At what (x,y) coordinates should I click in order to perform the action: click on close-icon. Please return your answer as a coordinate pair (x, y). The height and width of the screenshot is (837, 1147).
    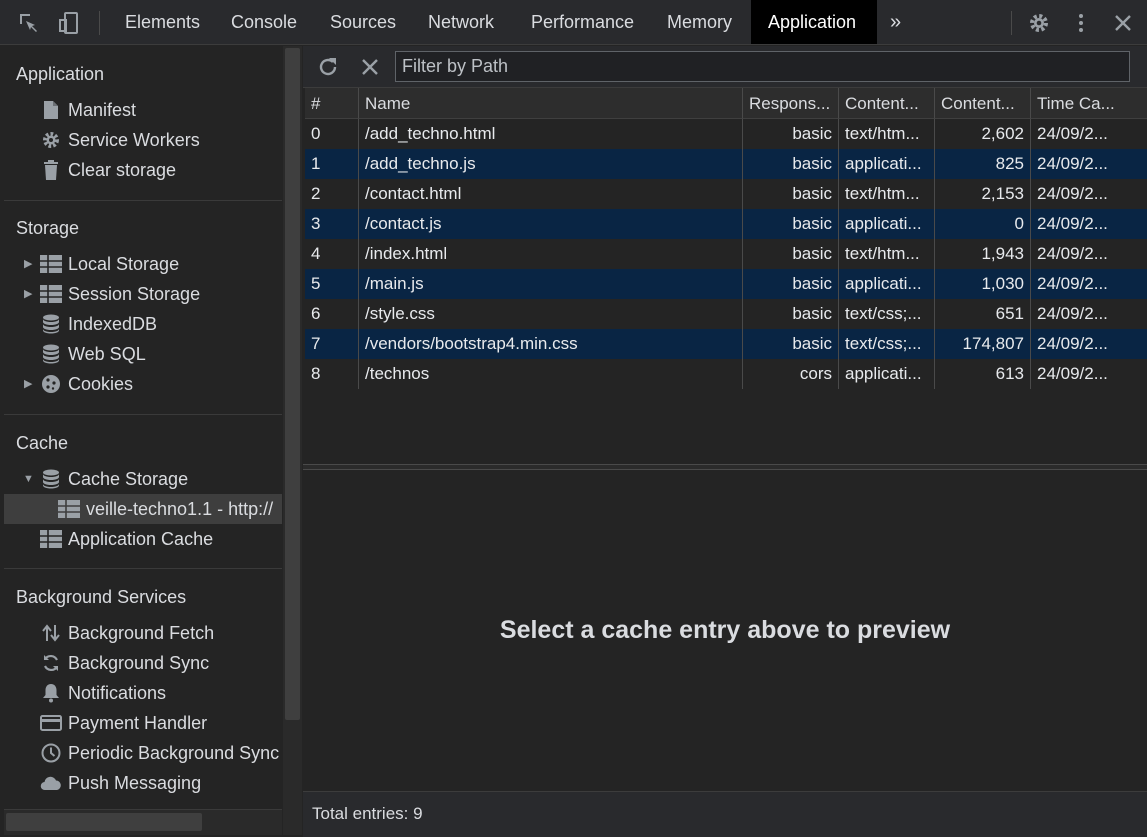
    Looking at the image, I should click on (1123, 23).